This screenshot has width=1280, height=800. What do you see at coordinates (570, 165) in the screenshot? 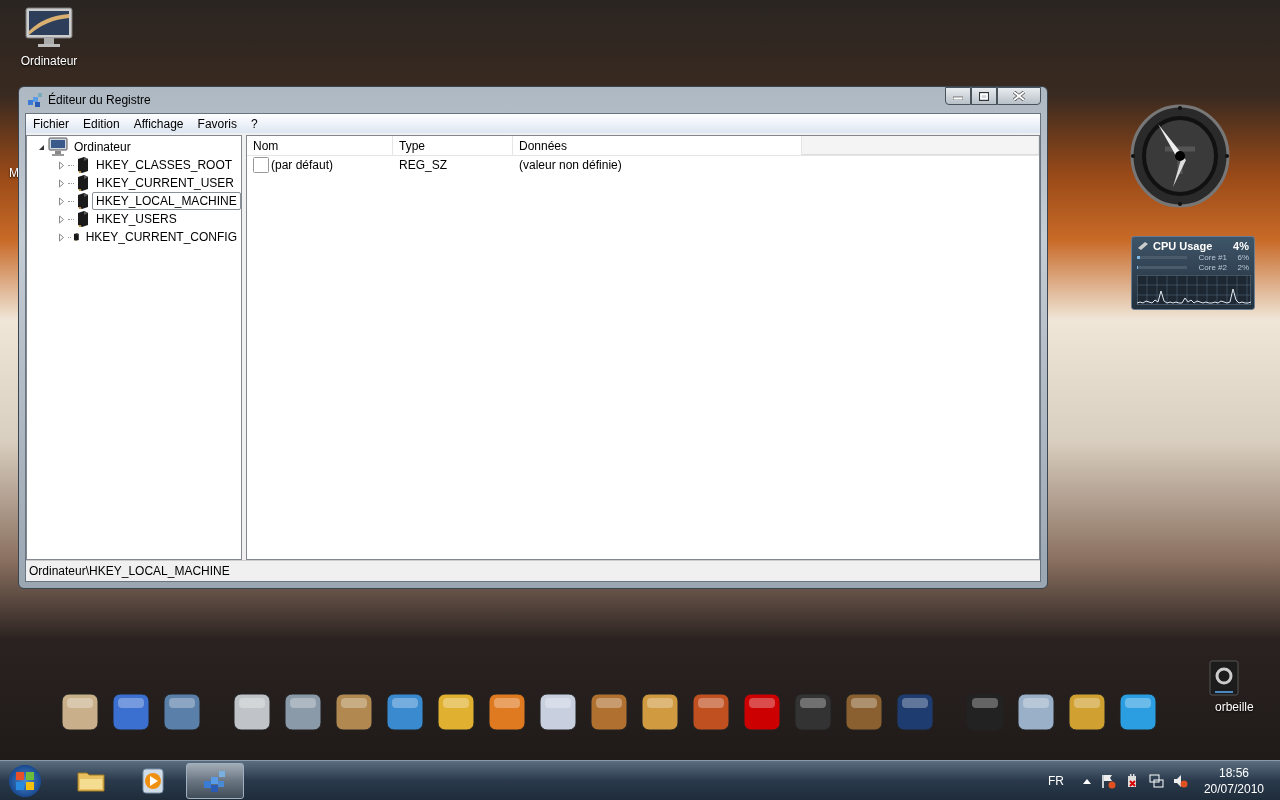
I see `table-cell-text: (valeur non définie)` at bounding box center [570, 165].